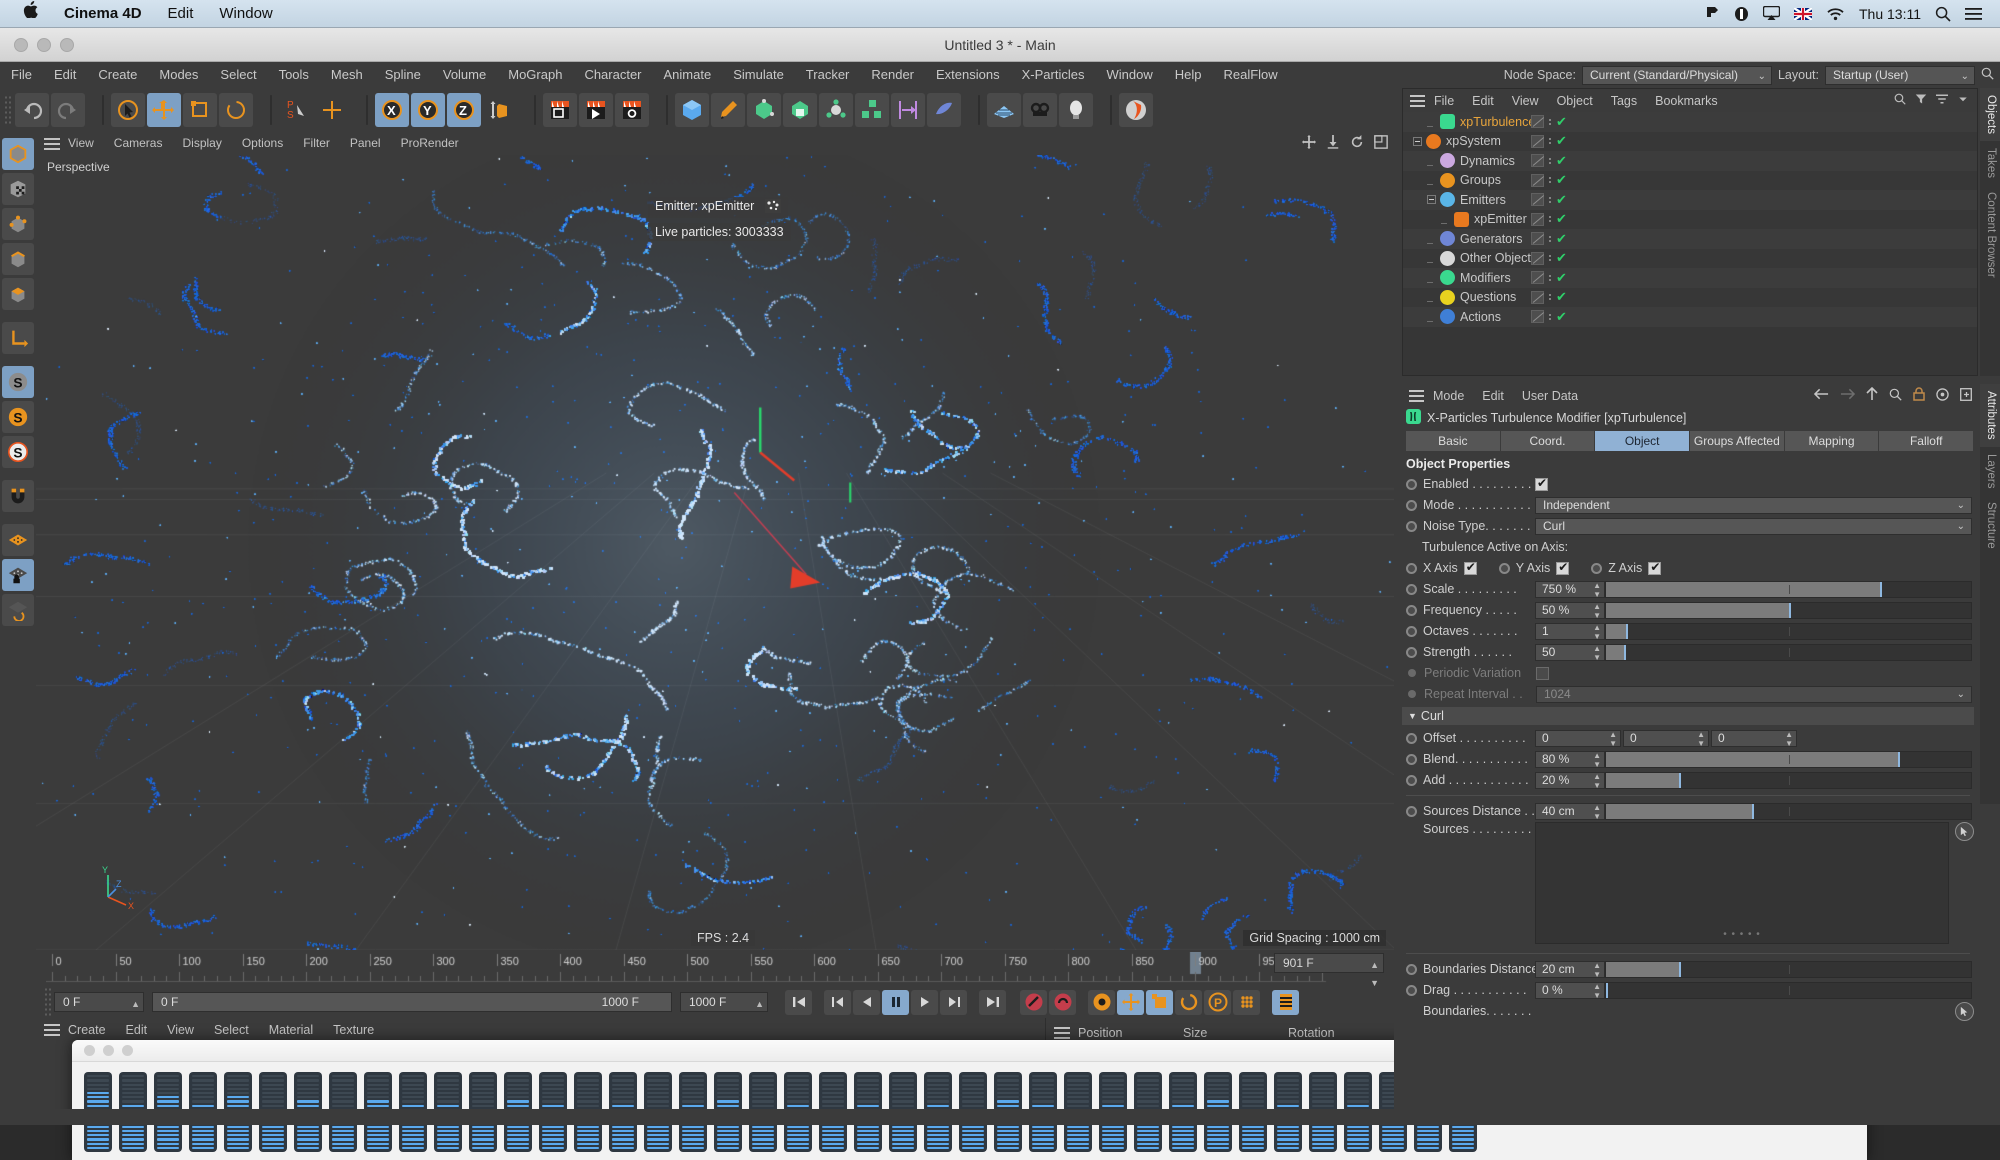  What do you see at coordinates (231, 1030) in the screenshot?
I see `material-menu-select: Select` at bounding box center [231, 1030].